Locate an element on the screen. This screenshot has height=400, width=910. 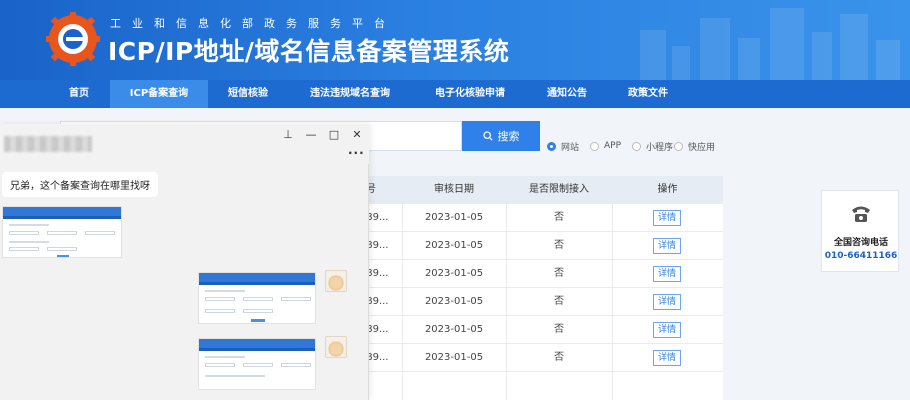
search-button-label: 搜索 is located at coordinates (508, 136).